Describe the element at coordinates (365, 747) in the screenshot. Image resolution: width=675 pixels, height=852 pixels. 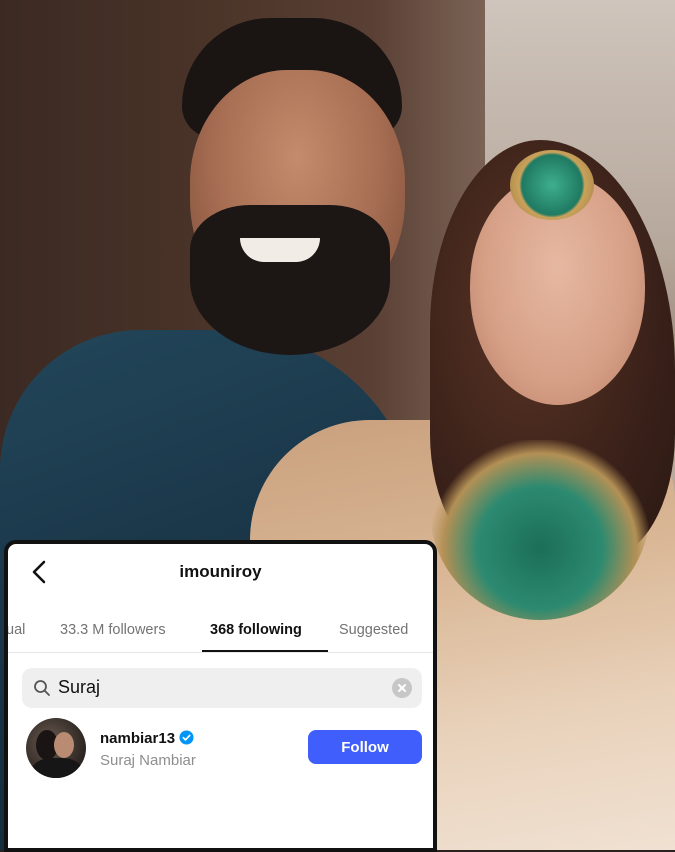
I see `follow-button: Follow` at that location.